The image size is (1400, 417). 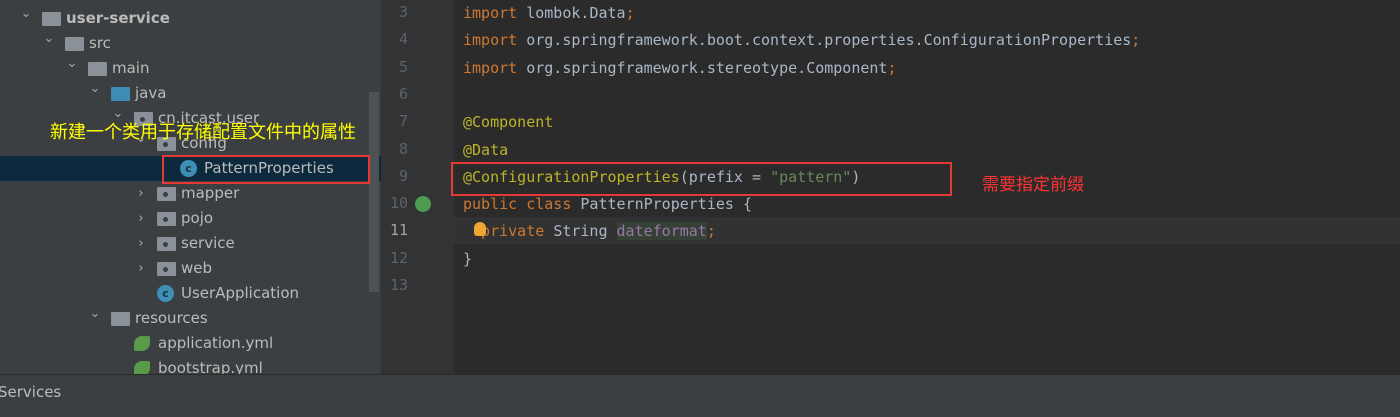 I want to click on annotation-tree-note: 新建一个类用于存储配置文件中的属性, so click(x=203, y=132).